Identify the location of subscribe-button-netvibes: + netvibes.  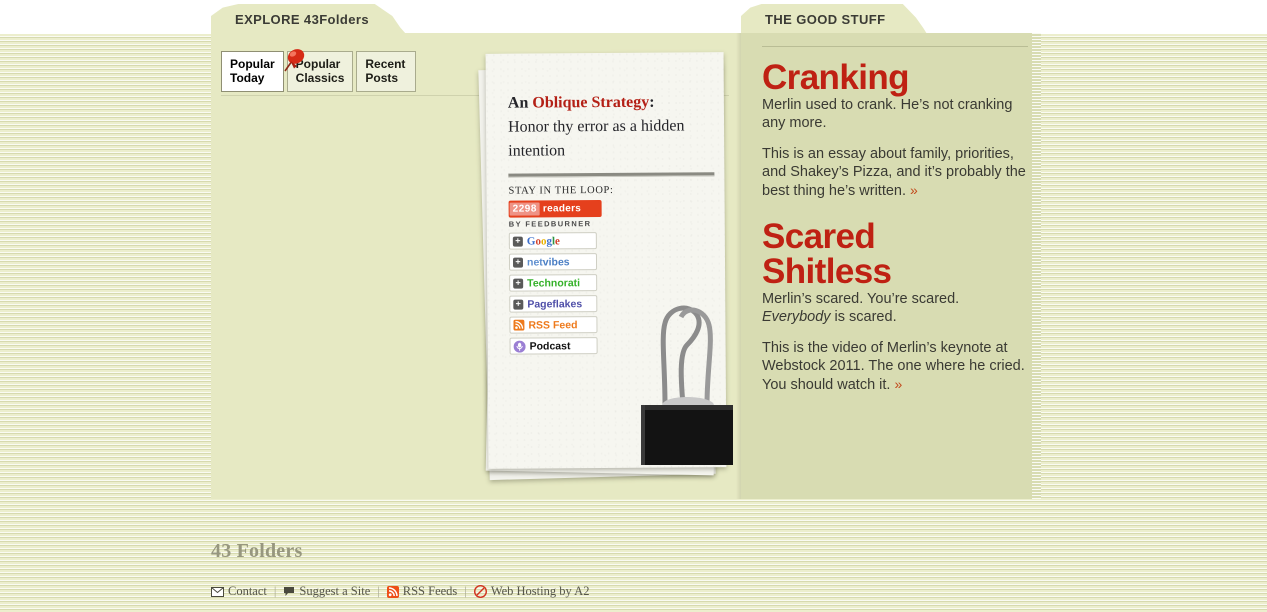
(553, 262).